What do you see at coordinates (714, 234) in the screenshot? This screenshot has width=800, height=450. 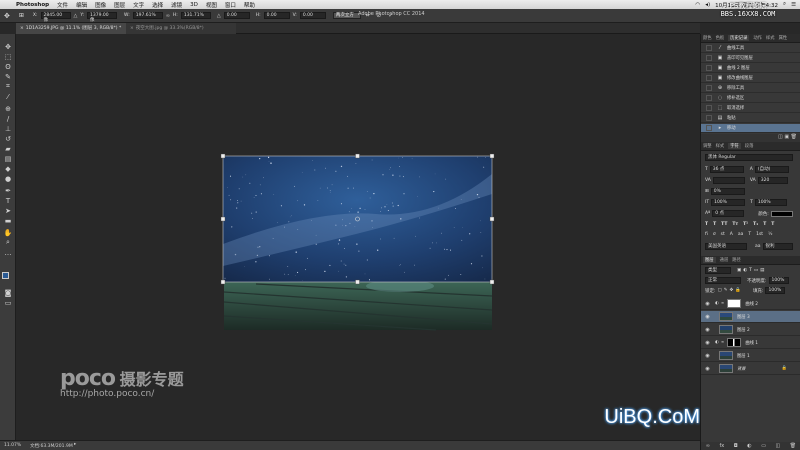 I see `oldstyle-icon: ơ` at bounding box center [714, 234].